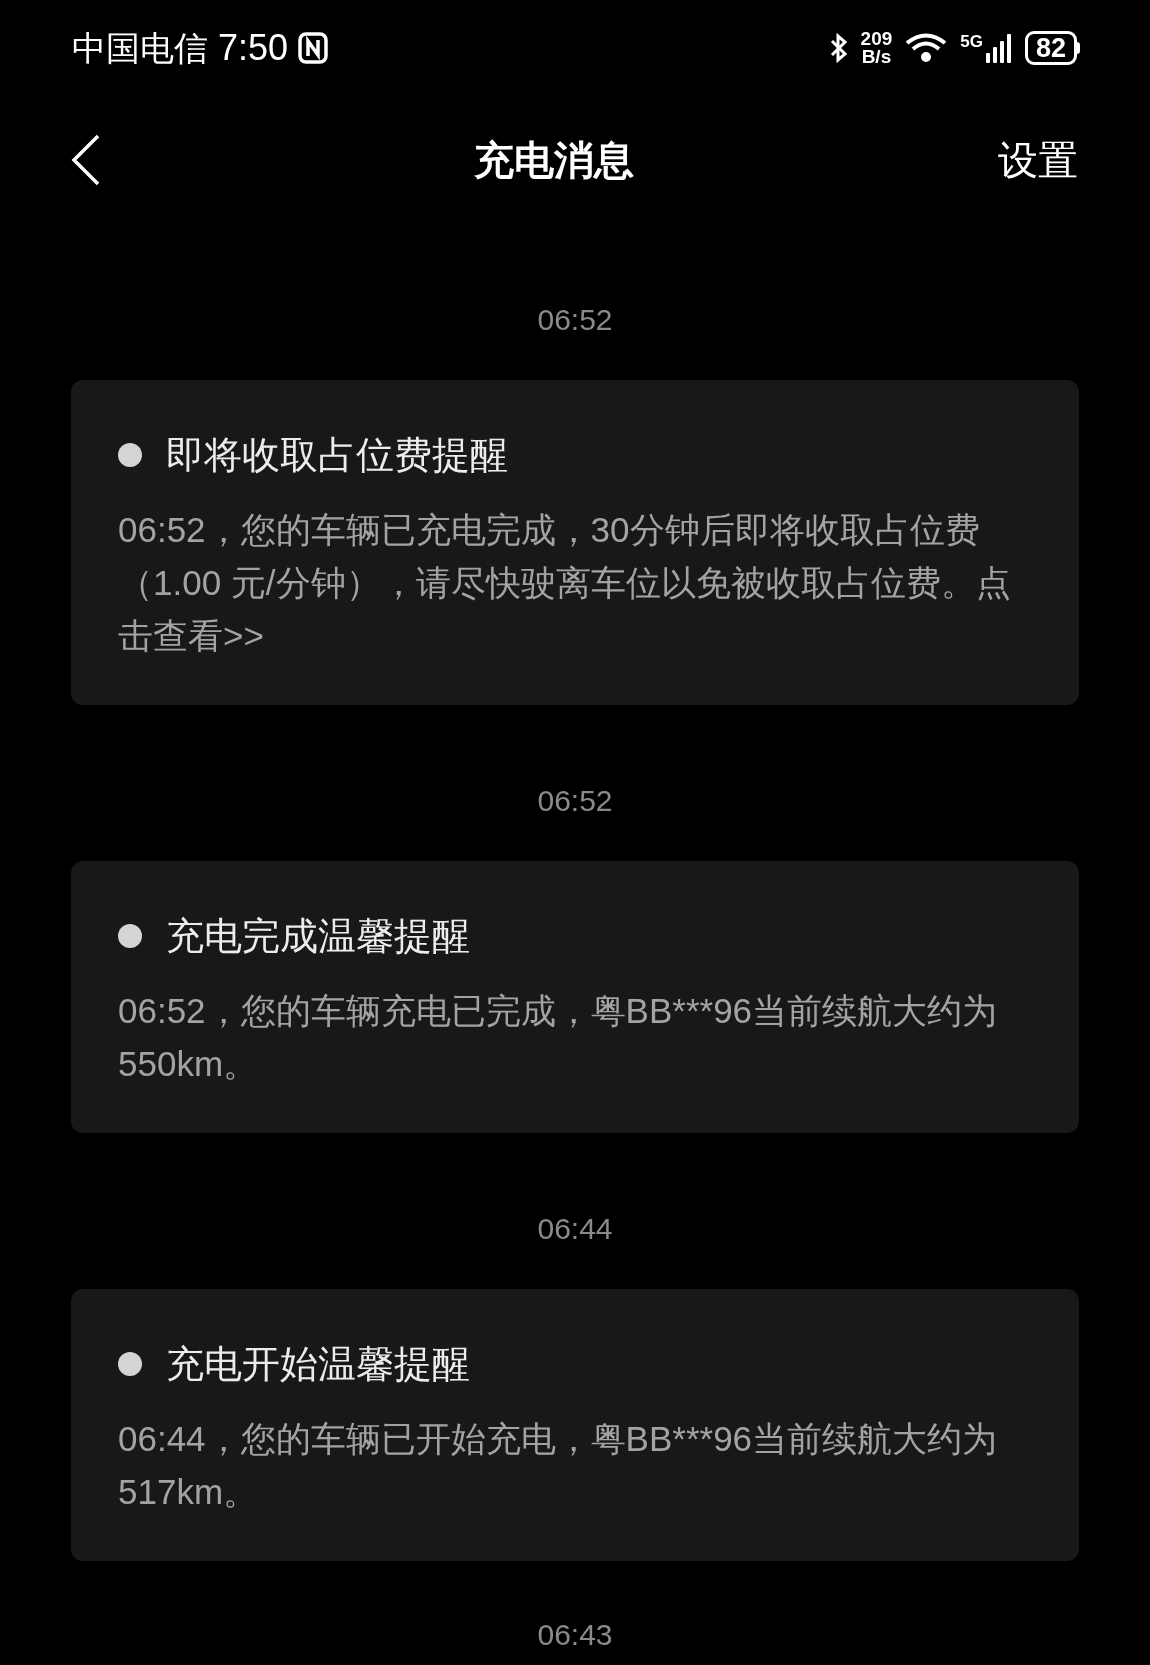 Image resolution: width=1150 pixels, height=1665 pixels. I want to click on battery-indicator: 82, so click(1050, 48).